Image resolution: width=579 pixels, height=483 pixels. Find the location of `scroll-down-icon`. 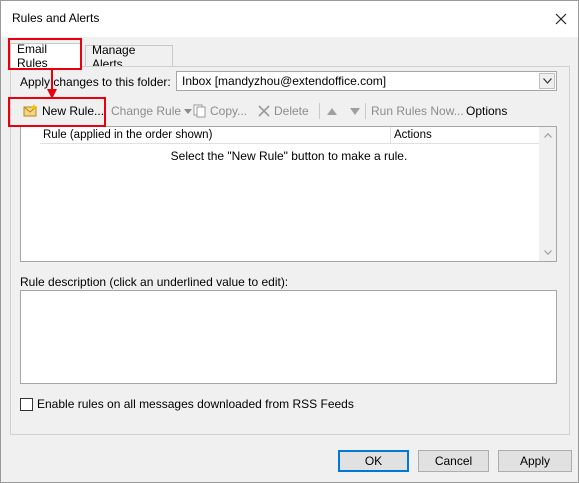

scroll-down-icon is located at coordinates (547, 252).